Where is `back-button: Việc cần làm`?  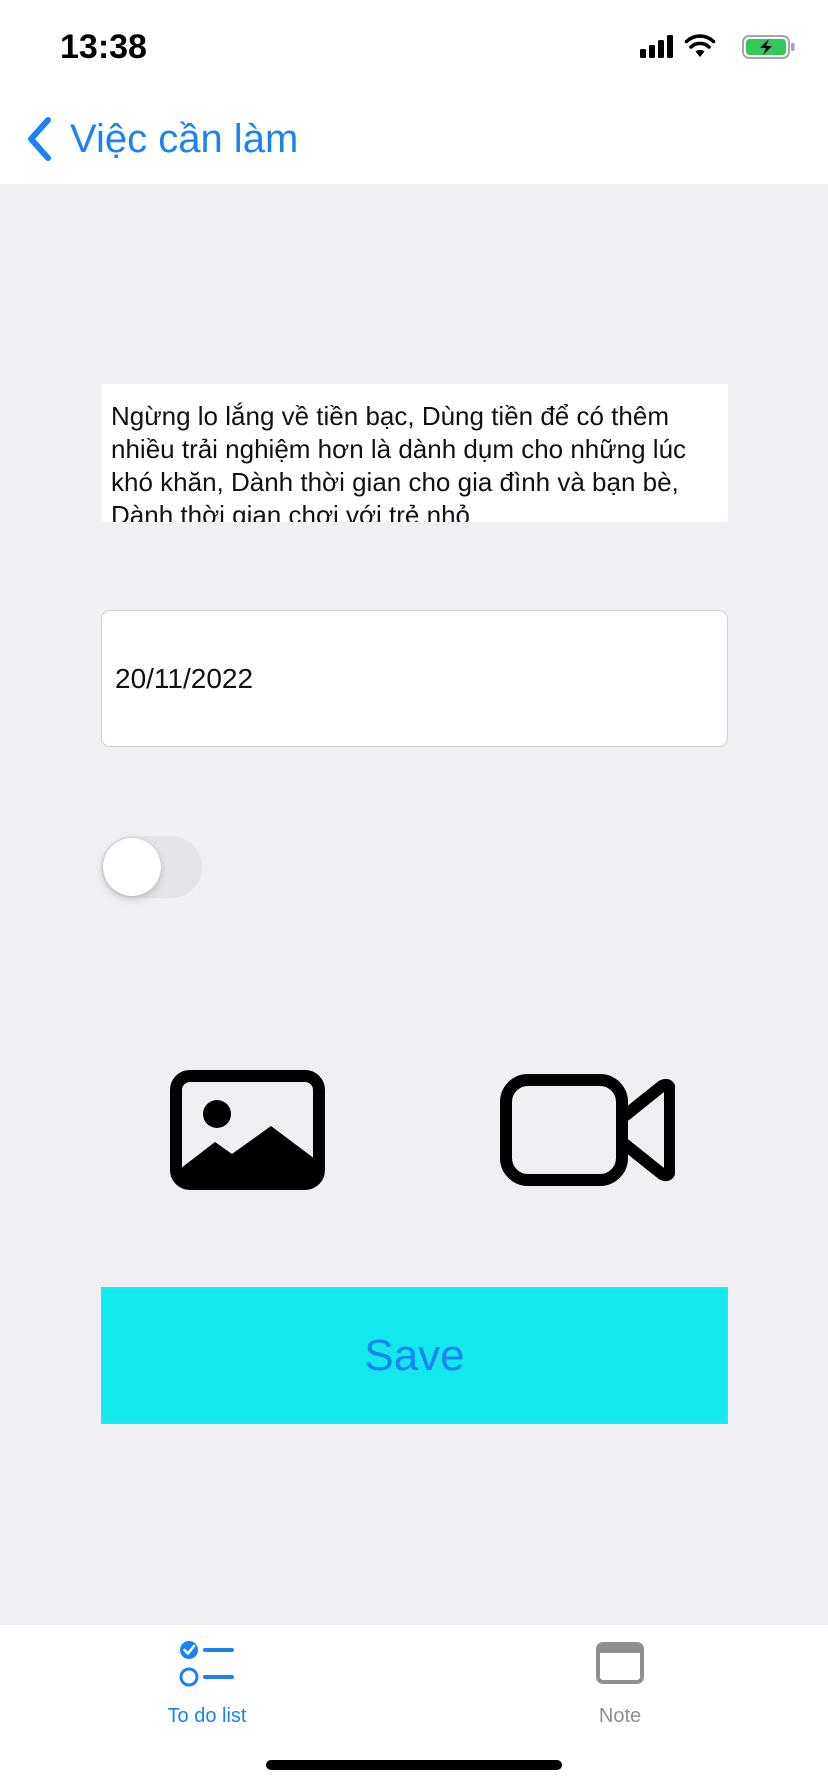 back-button: Việc cần làm is located at coordinates (160, 139).